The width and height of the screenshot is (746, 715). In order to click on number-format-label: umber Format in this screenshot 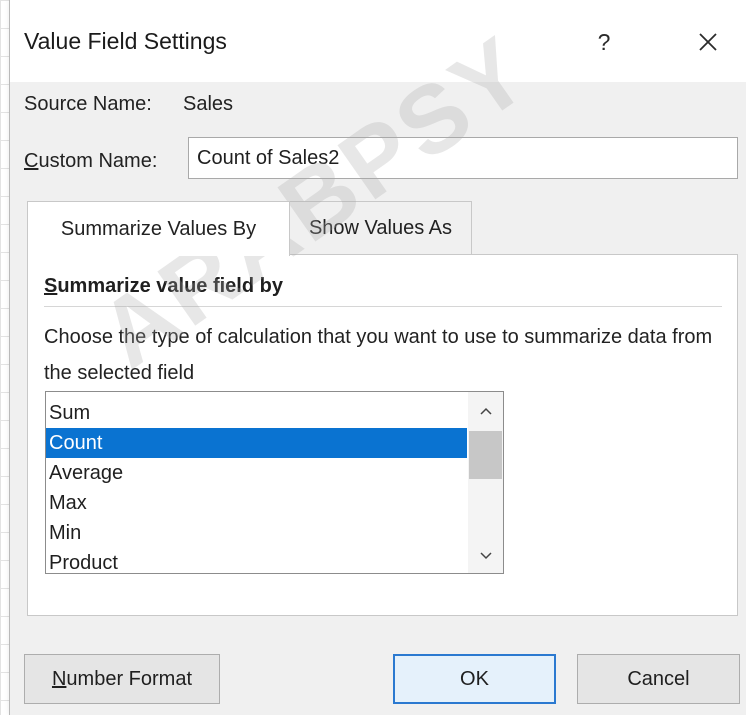, I will do `click(129, 678)`.